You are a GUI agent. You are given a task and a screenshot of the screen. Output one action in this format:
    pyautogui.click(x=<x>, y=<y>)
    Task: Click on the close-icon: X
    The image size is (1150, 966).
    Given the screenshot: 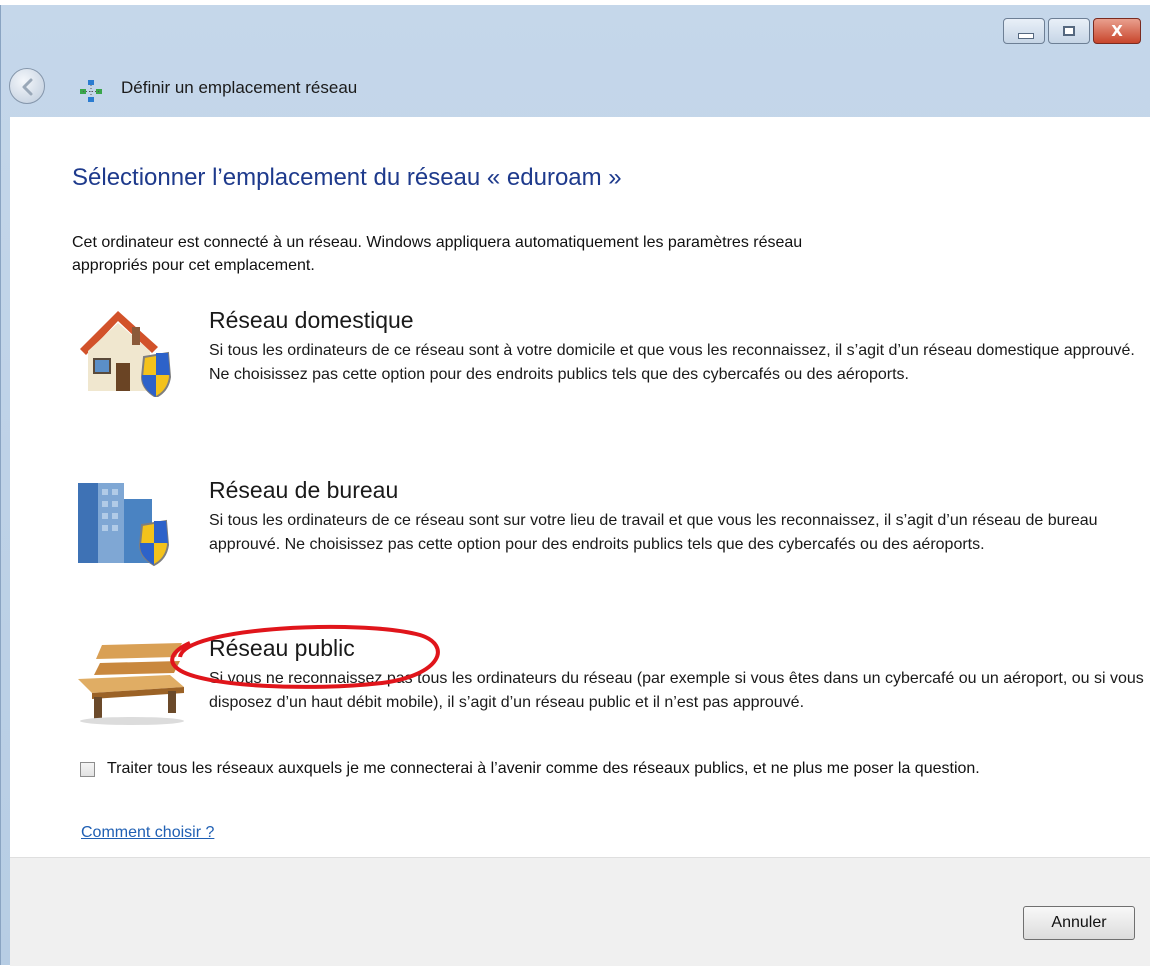 What is the action you would take?
    pyautogui.click(x=1117, y=31)
    